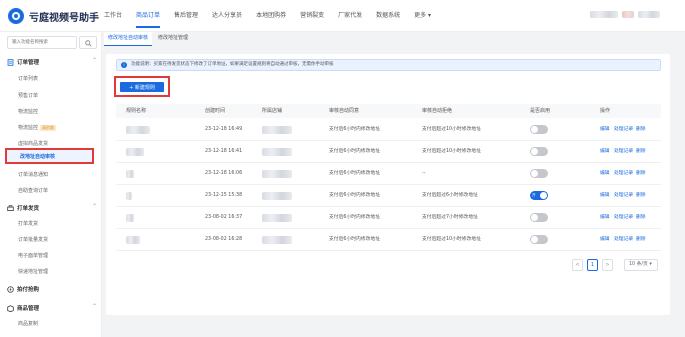 The height and width of the screenshot is (337, 685). Describe the element at coordinates (28, 111) in the screenshot. I see `sidebar-item-logistics: 物流监控` at that location.